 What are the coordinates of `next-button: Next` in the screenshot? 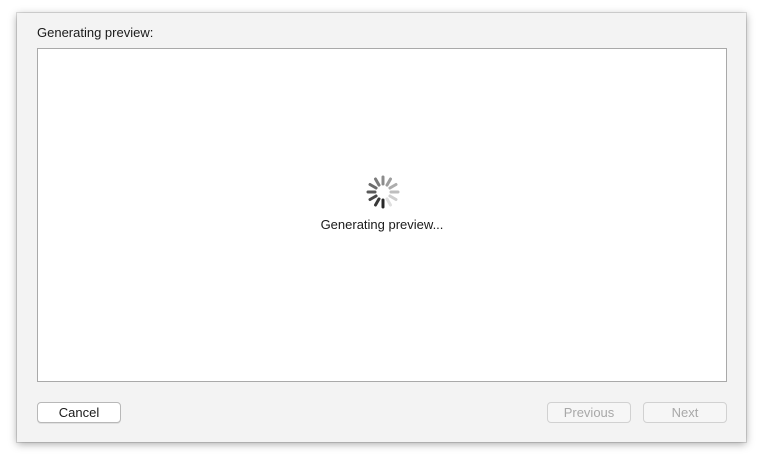 It's located at (685, 412).